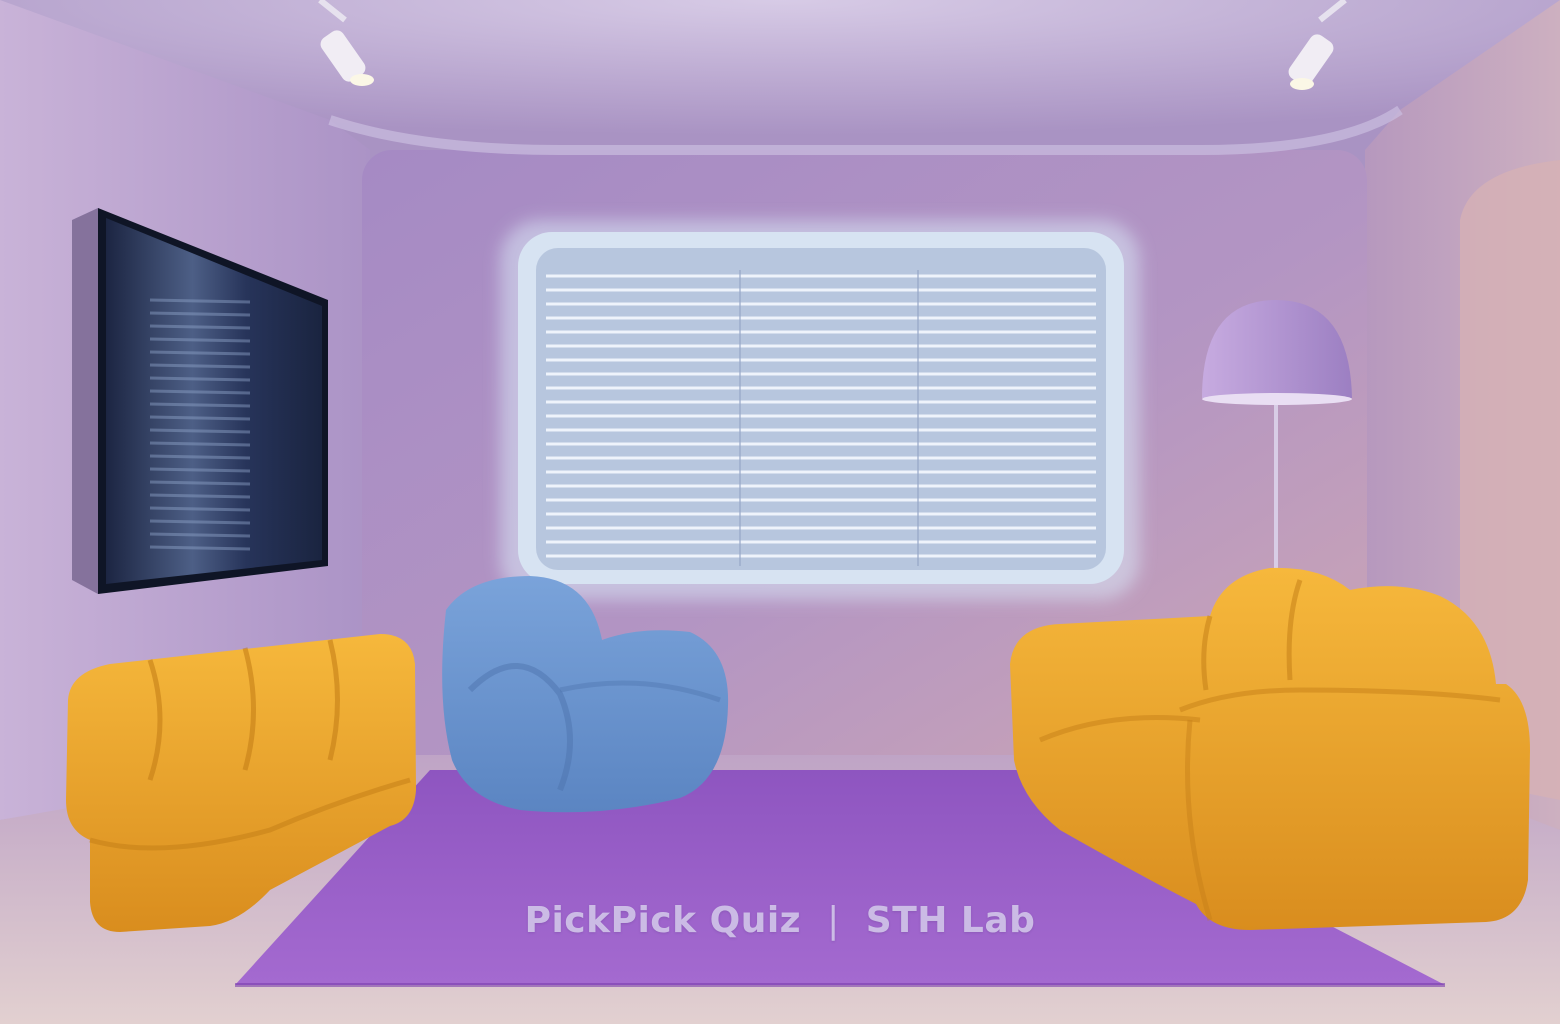 Image resolution: width=1560 pixels, height=1024 pixels. Describe the element at coordinates (821, 416) in the screenshot. I see `blind-slats` at that location.